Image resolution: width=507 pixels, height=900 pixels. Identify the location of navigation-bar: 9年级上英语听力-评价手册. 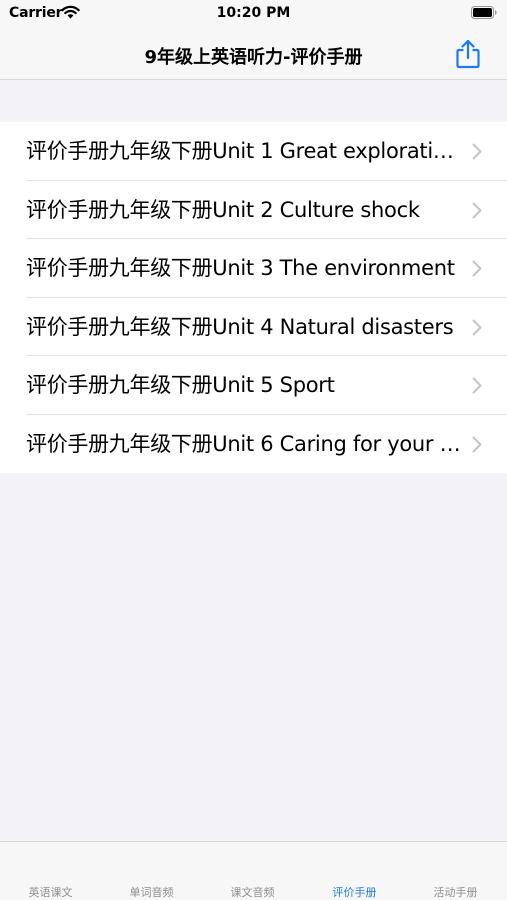
(253, 55).